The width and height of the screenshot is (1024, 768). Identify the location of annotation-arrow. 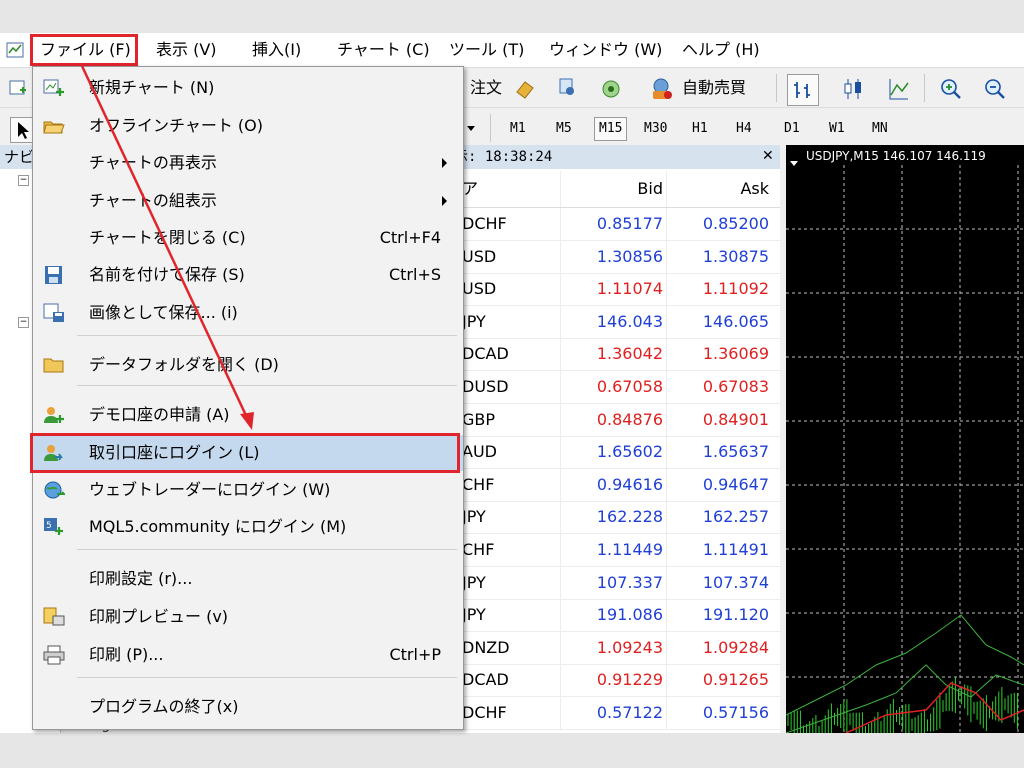
(167, 247).